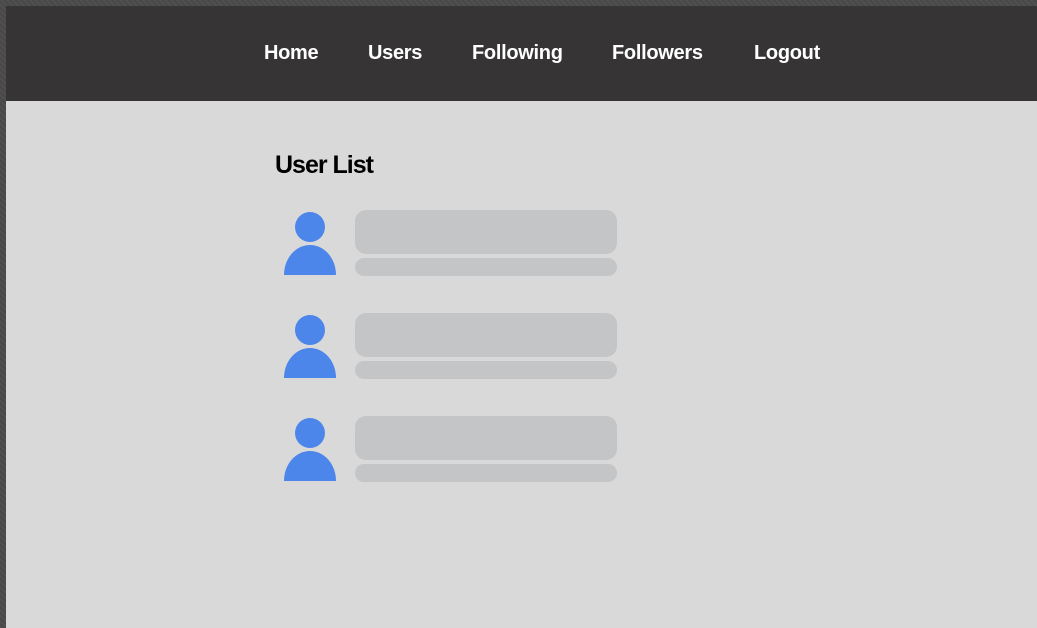 The image size is (1037, 628). I want to click on nav-users-link: Users, so click(395, 53).